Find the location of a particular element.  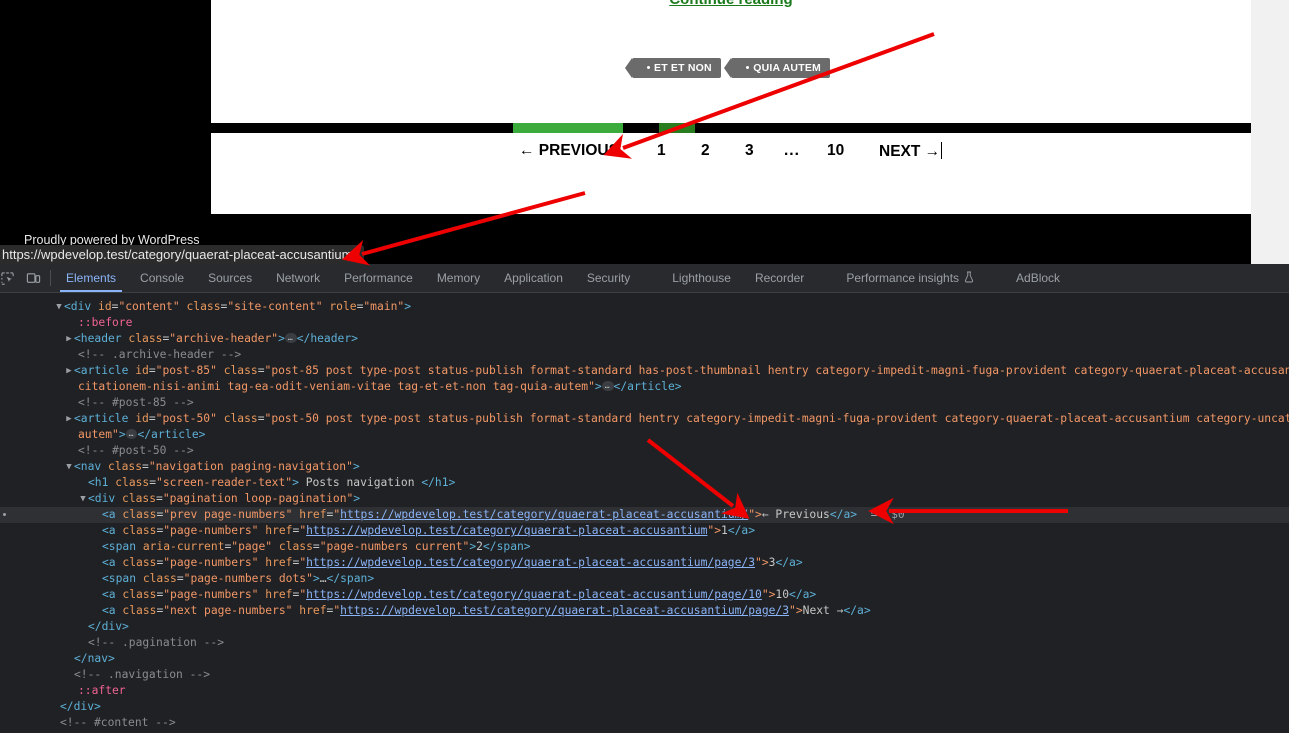

tab-security: Security is located at coordinates (608, 278).